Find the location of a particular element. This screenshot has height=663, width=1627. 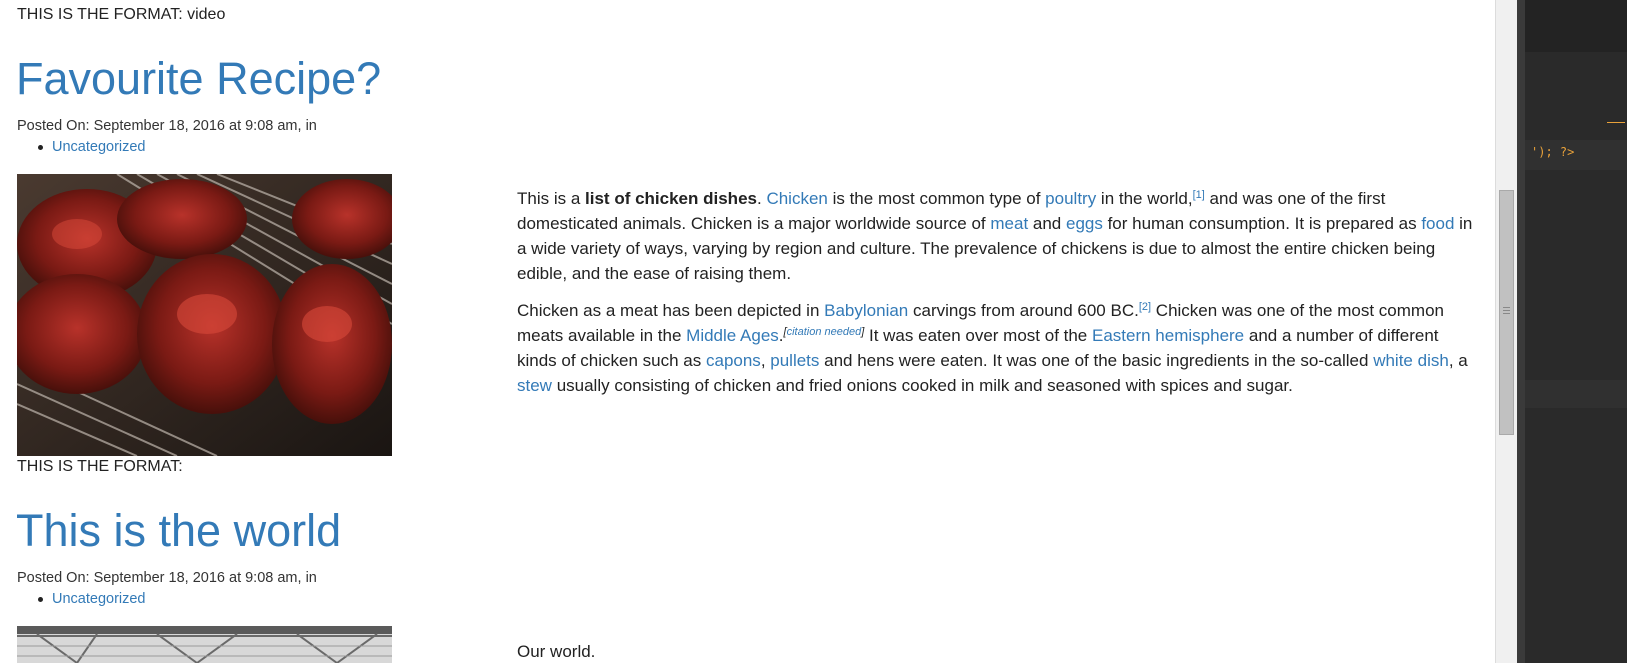

link-pullets: pullets is located at coordinates (794, 360).